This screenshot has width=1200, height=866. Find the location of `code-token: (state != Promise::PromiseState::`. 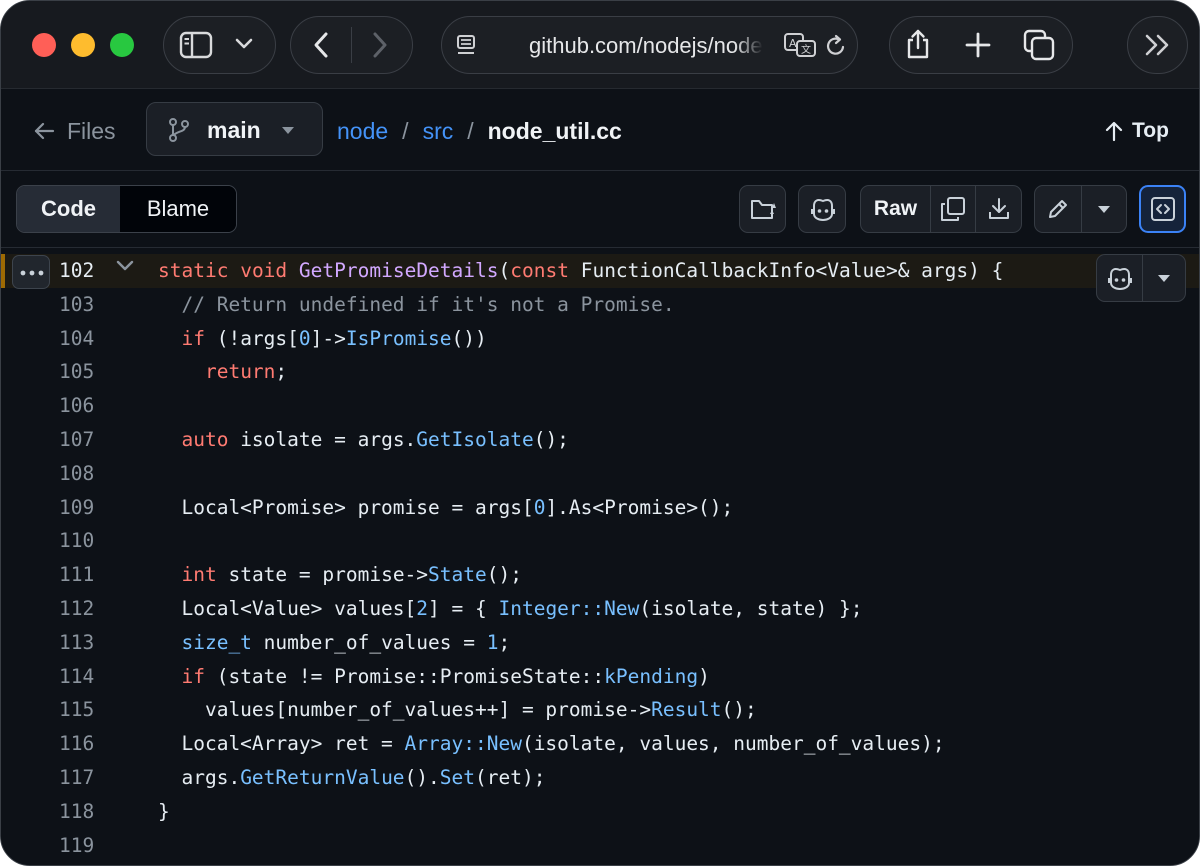

code-token: (state != Promise::PromiseState:: is located at coordinates (404, 676).